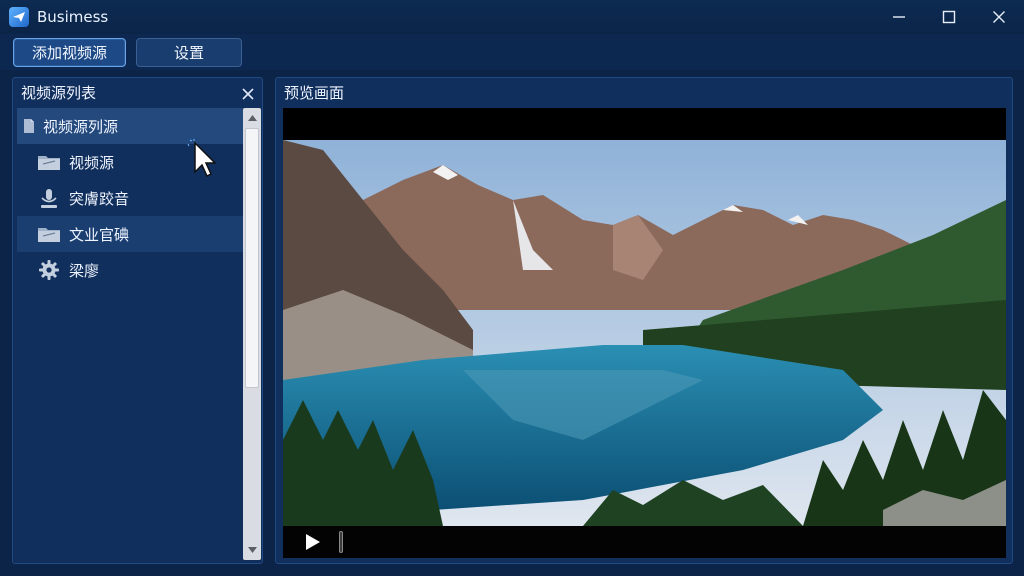 The image size is (1024, 576). Describe the element at coordinates (252, 258) in the screenshot. I see `scroll-thumb` at that location.